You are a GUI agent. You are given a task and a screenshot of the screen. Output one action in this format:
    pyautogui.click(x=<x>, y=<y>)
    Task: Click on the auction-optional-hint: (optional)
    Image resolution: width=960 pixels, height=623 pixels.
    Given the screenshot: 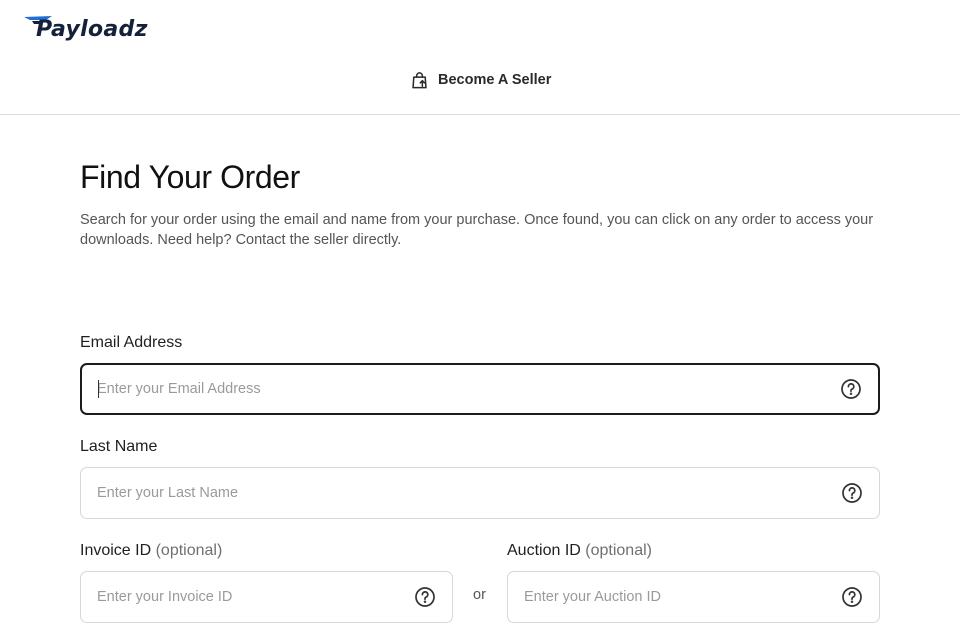 What is the action you would take?
    pyautogui.click(x=618, y=550)
    